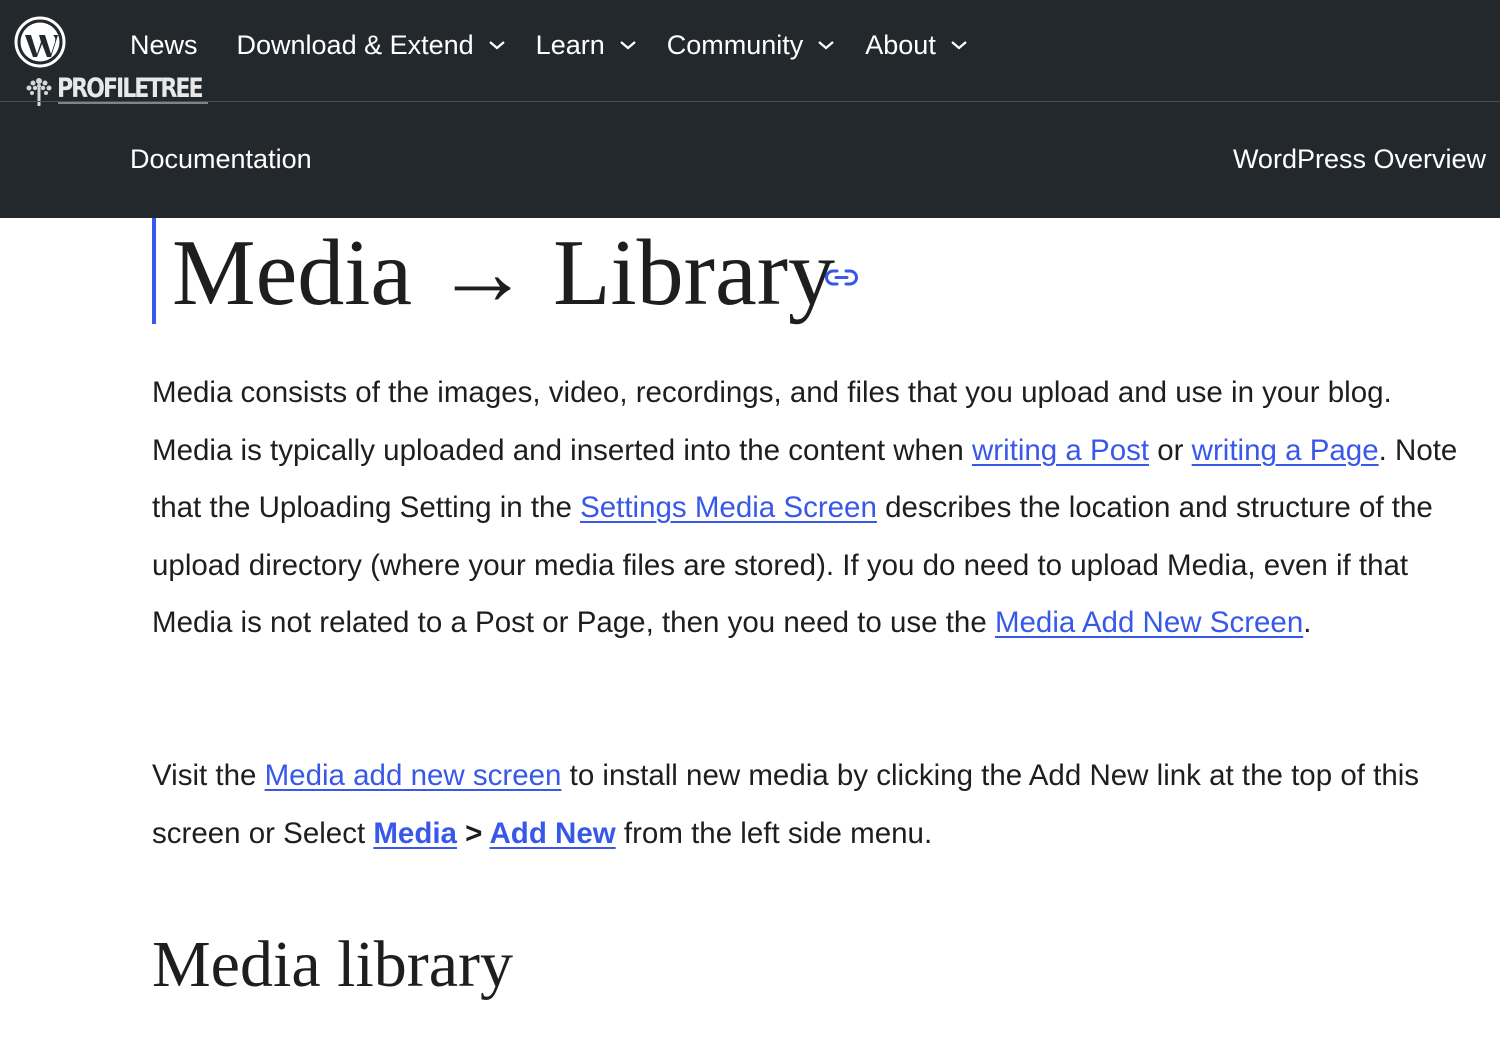 Image resolution: width=1500 pixels, height=1041 pixels. What do you see at coordinates (40, 42) in the screenshot?
I see `wordpress-logo-icon` at bounding box center [40, 42].